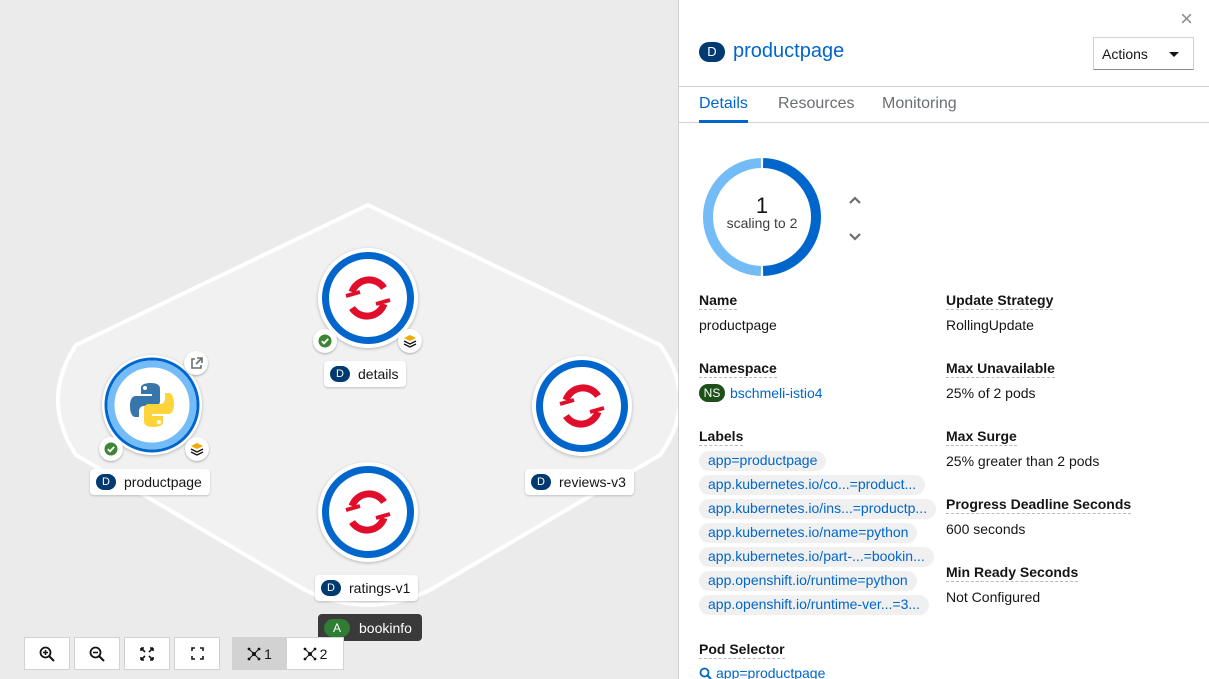 This screenshot has width=1209, height=679. Describe the element at coordinates (816, 104) in the screenshot. I see `tab-resources: Resources` at that location.